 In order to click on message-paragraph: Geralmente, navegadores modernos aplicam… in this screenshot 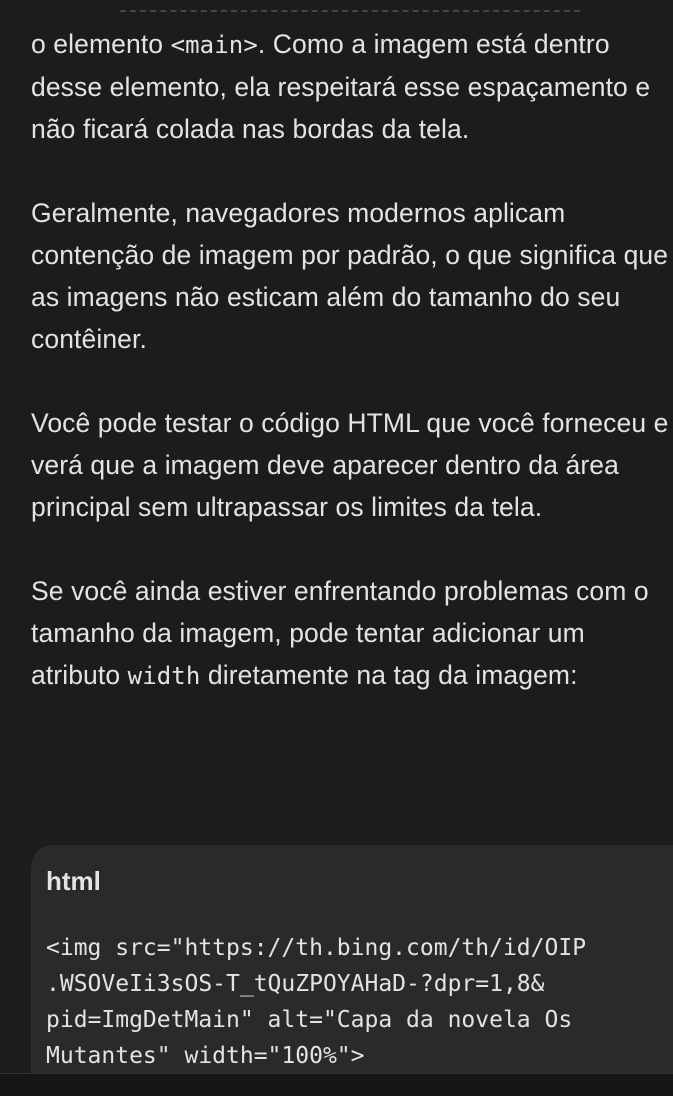, I will do `click(352, 276)`.